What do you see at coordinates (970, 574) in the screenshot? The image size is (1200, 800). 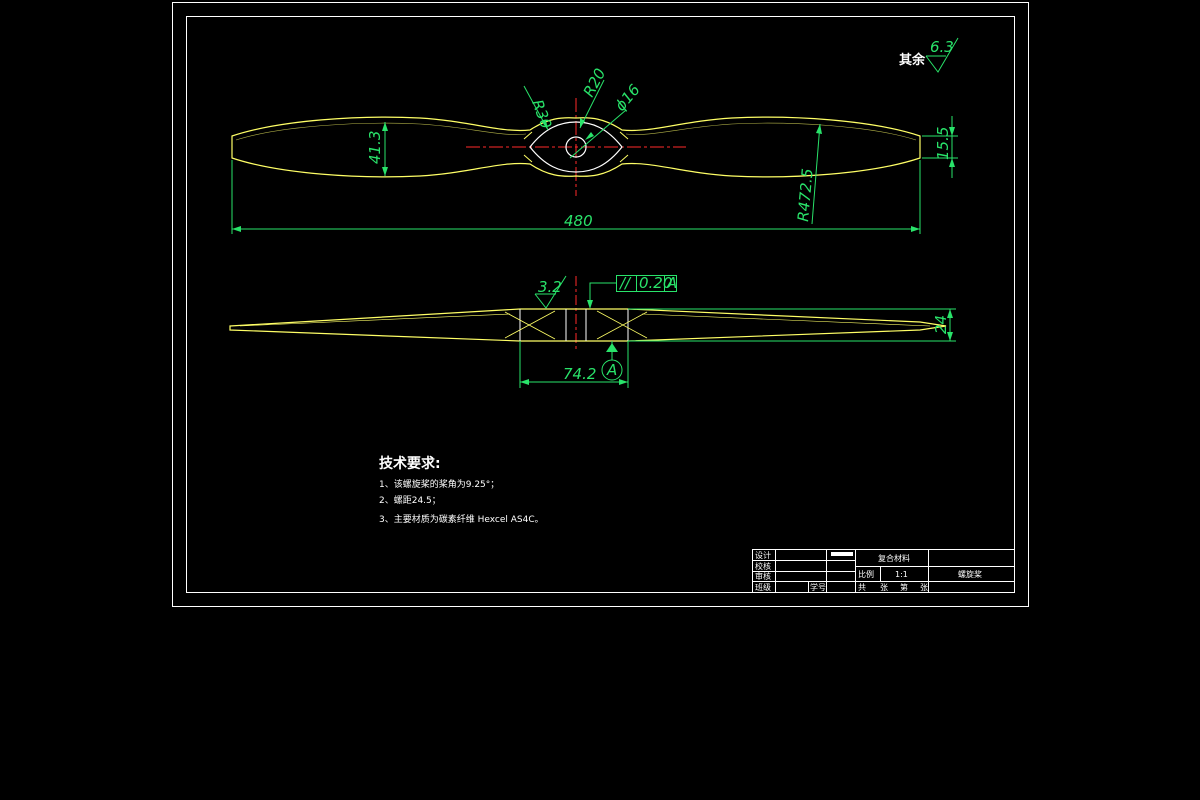 I see `tb-part-name: 螺旋桨` at bounding box center [970, 574].